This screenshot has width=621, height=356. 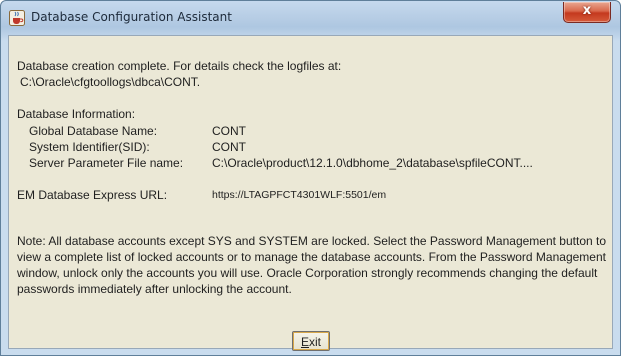 I want to click on logfile-path: C:\Oracle\cfgtoollogs\dbca\CONT., so click(x=110, y=82).